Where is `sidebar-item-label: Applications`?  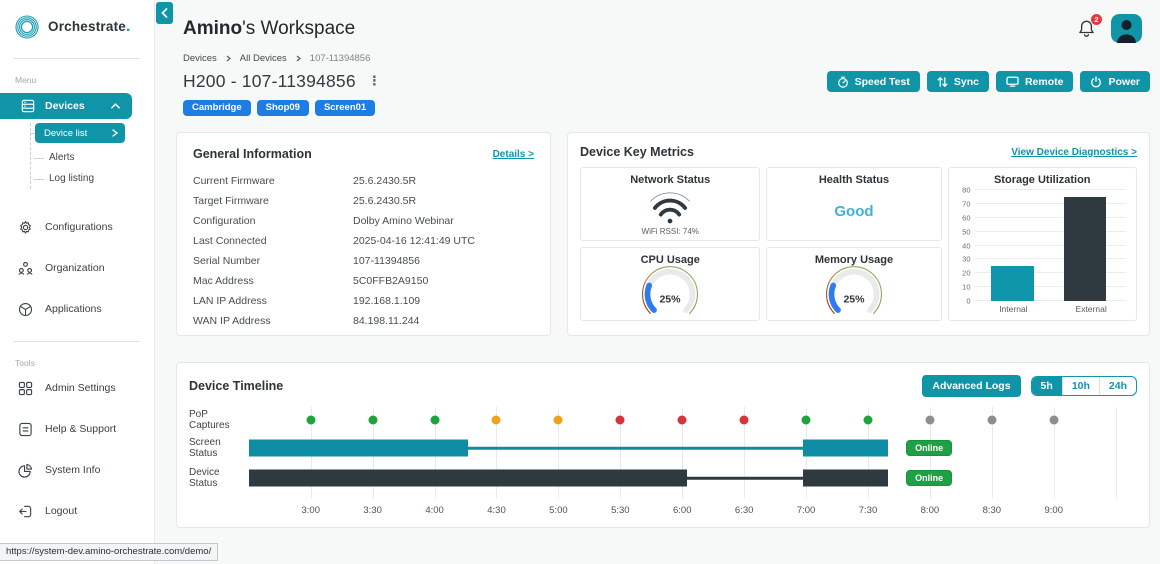
sidebar-item-label: Applications is located at coordinates (73, 309).